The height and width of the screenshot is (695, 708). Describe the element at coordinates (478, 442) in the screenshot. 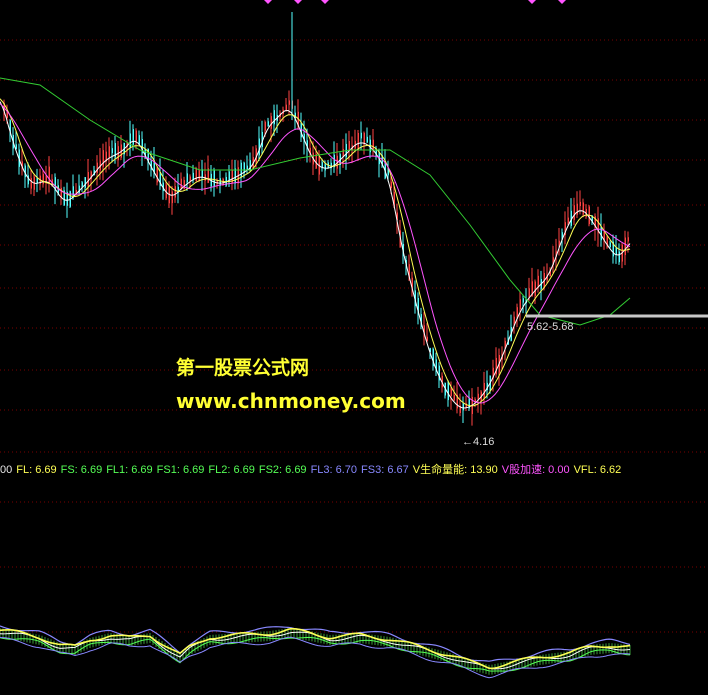

I see `low-price-marker: ←4.16` at that location.